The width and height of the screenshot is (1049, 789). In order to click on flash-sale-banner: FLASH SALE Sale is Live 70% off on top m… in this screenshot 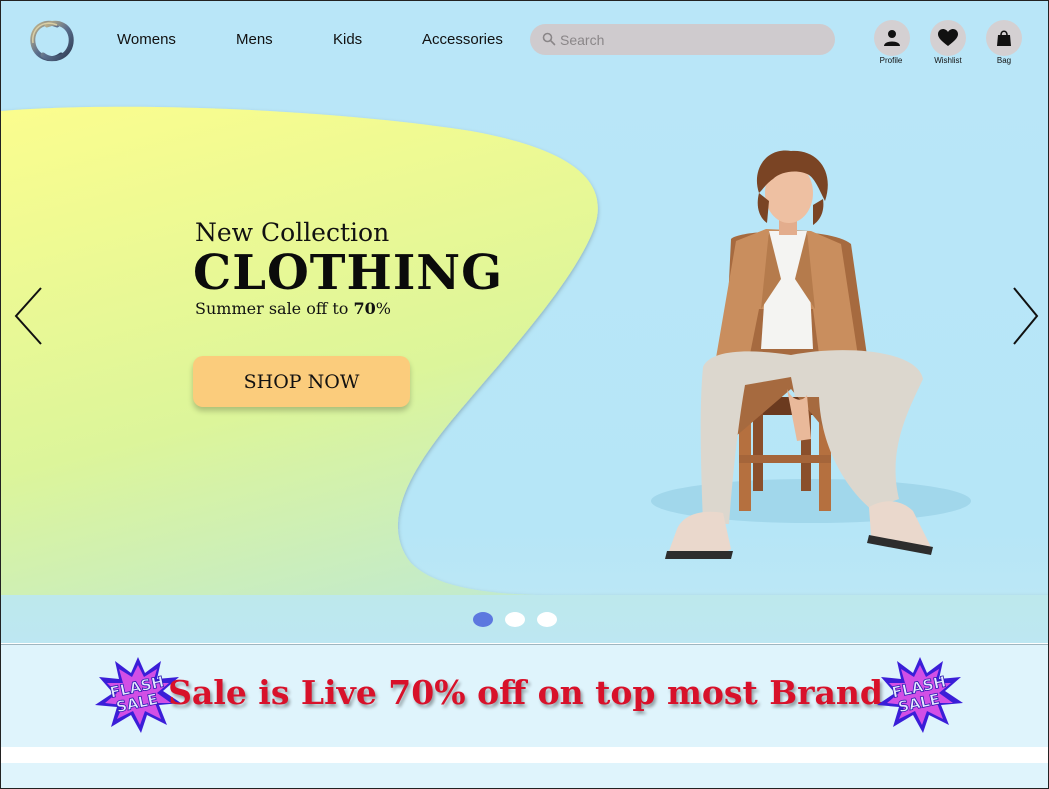, I will do `click(524, 695)`.